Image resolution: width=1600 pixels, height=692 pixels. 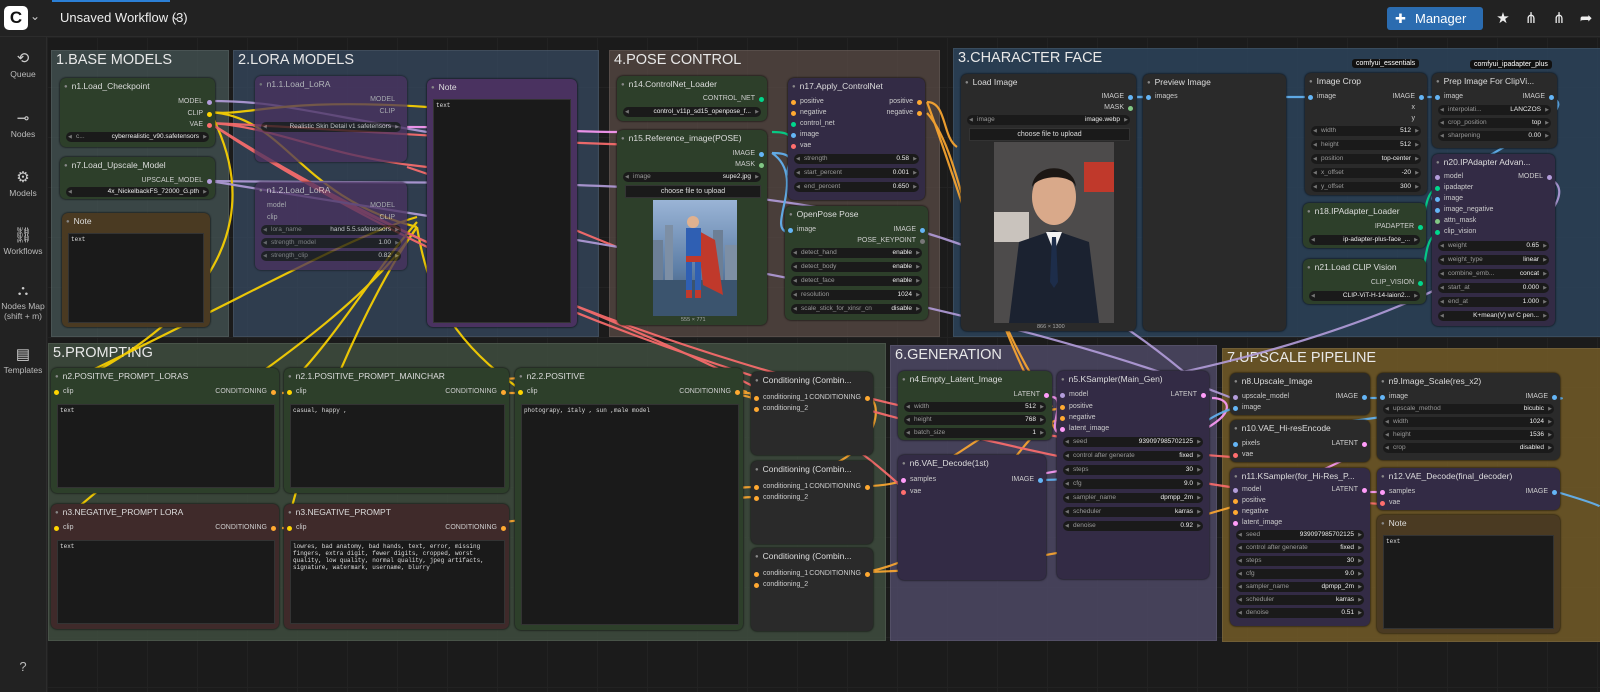 What do you see at coordinates (1265, 396) in the screenshot?
I see `input-upscale-model: upscale_model` at bounding box center [1265, 396].